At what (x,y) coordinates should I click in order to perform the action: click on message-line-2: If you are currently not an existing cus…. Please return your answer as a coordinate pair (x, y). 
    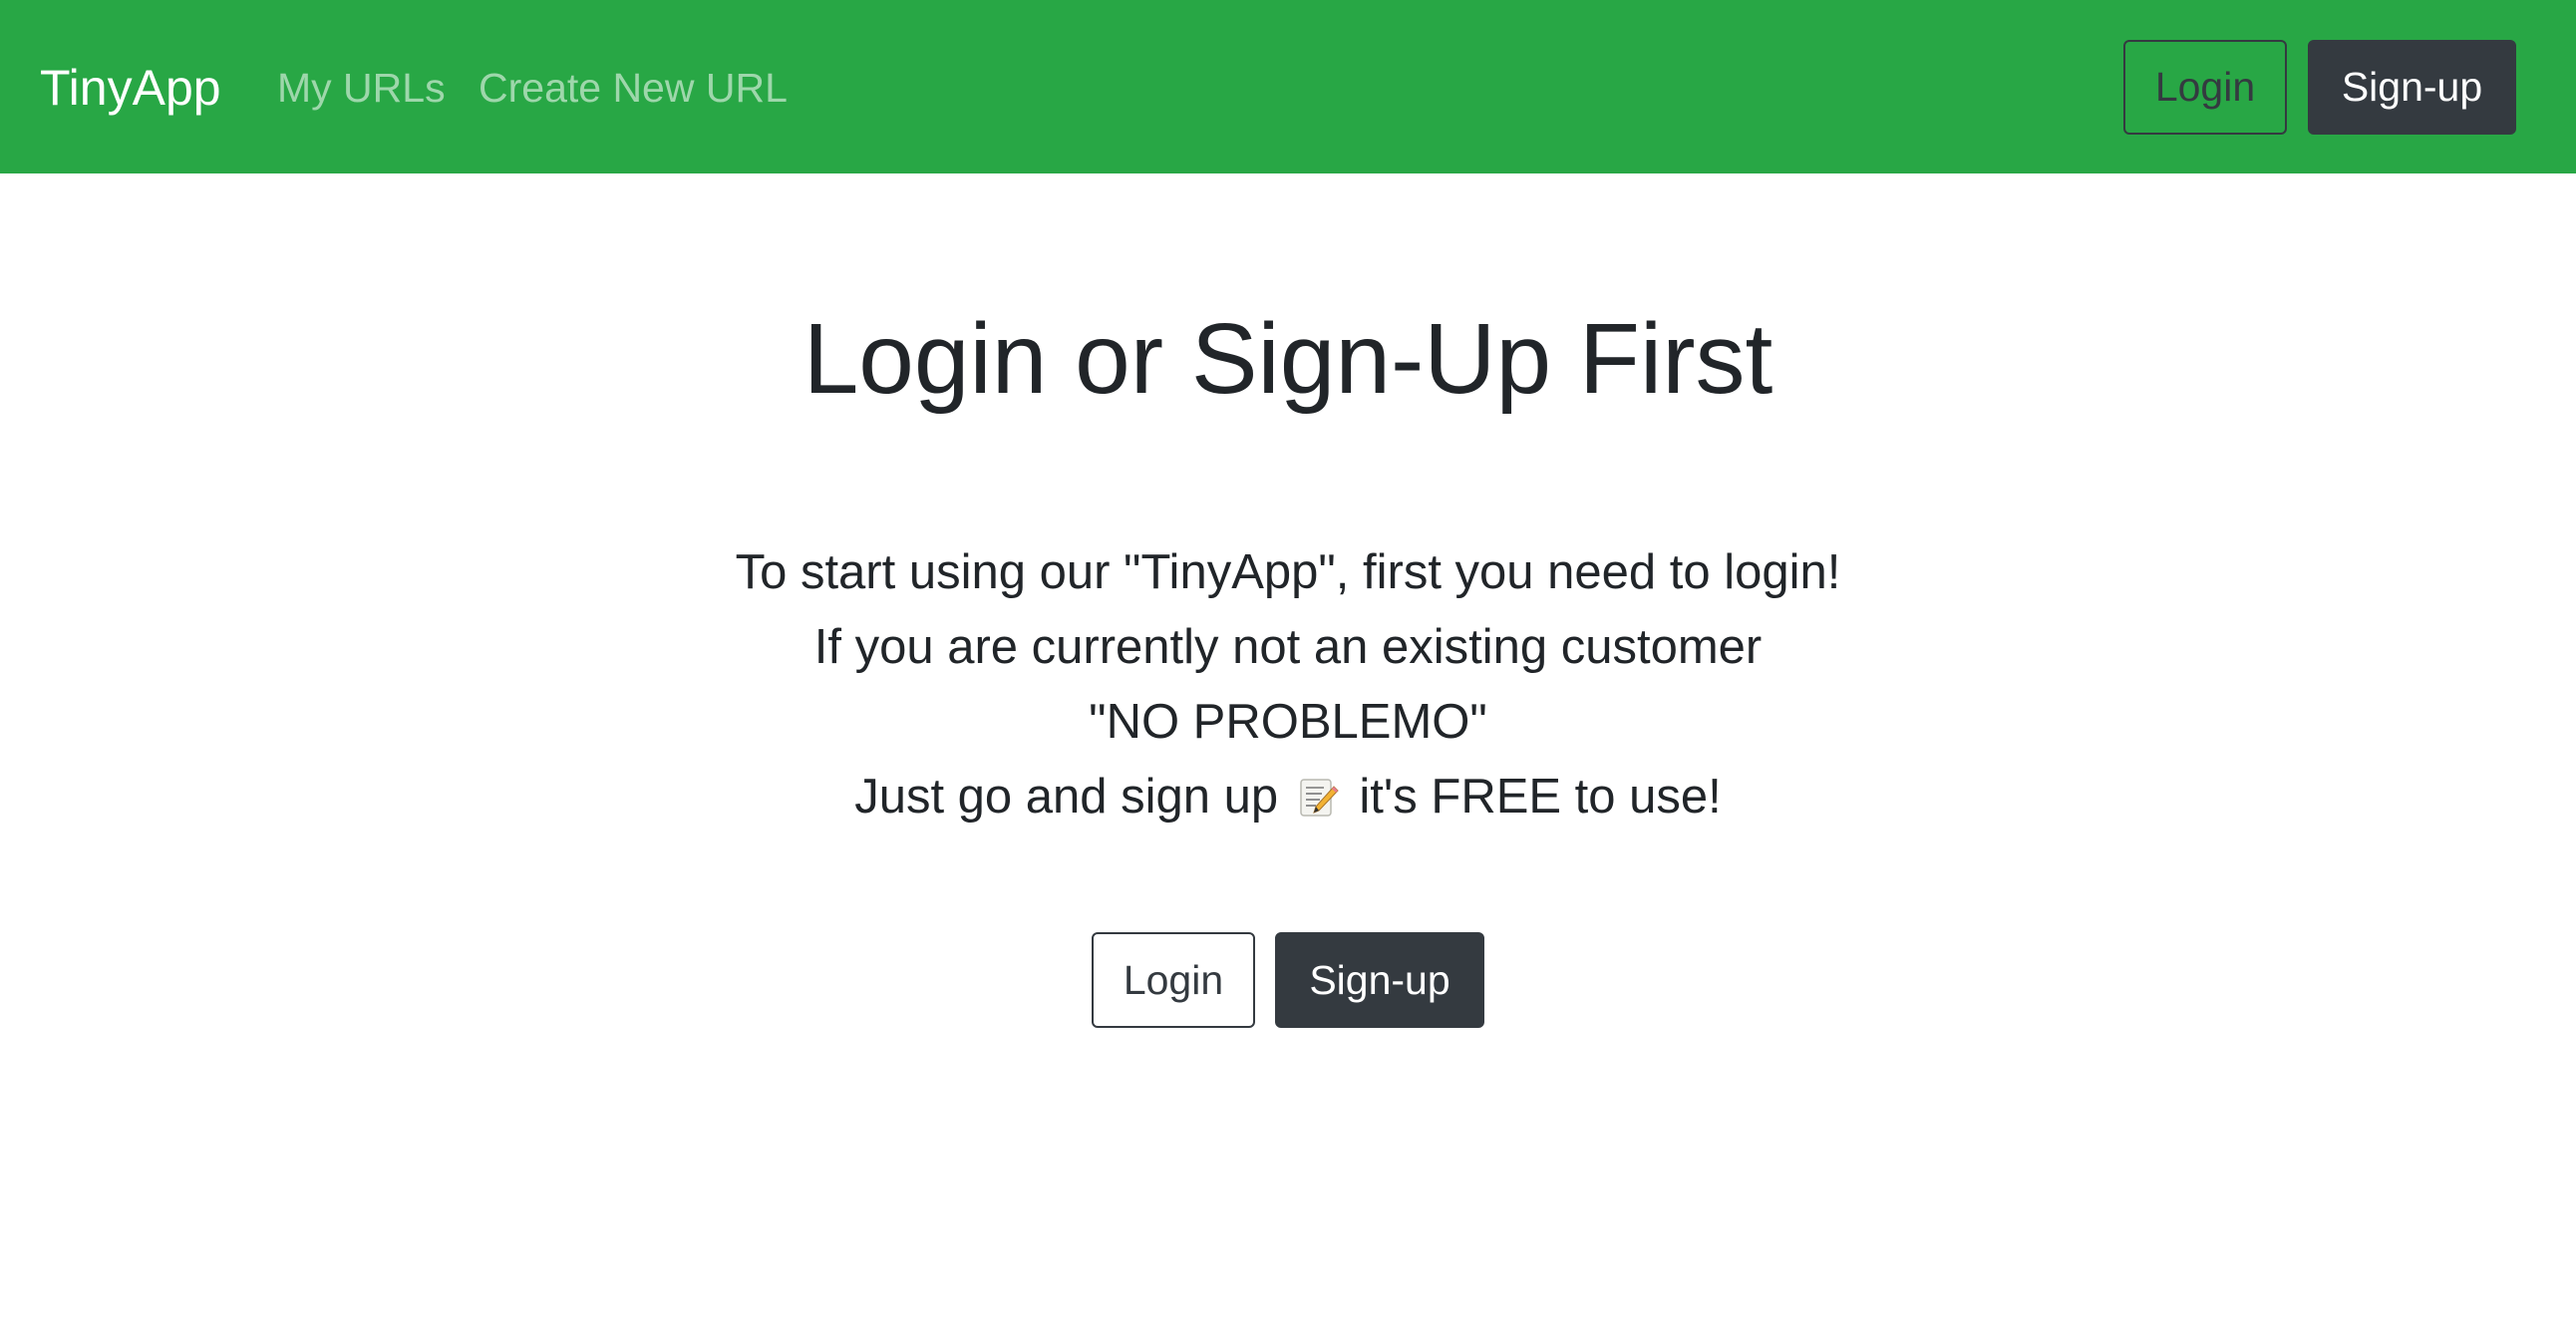
    Looking at the image, I should click on (1288, 647).